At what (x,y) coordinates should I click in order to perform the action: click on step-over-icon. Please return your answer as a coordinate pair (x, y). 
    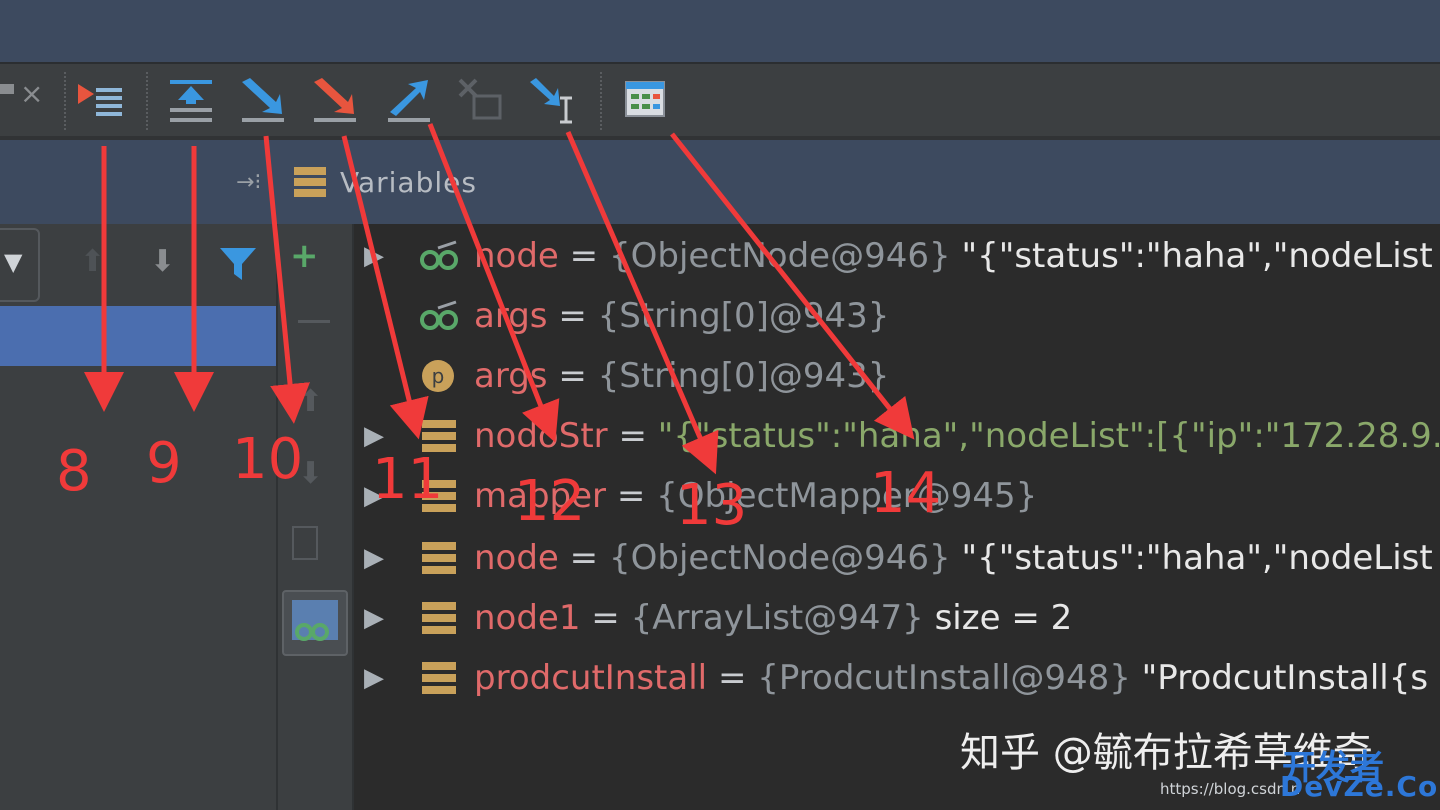
    Looking at the image, I should click on (191, 101).